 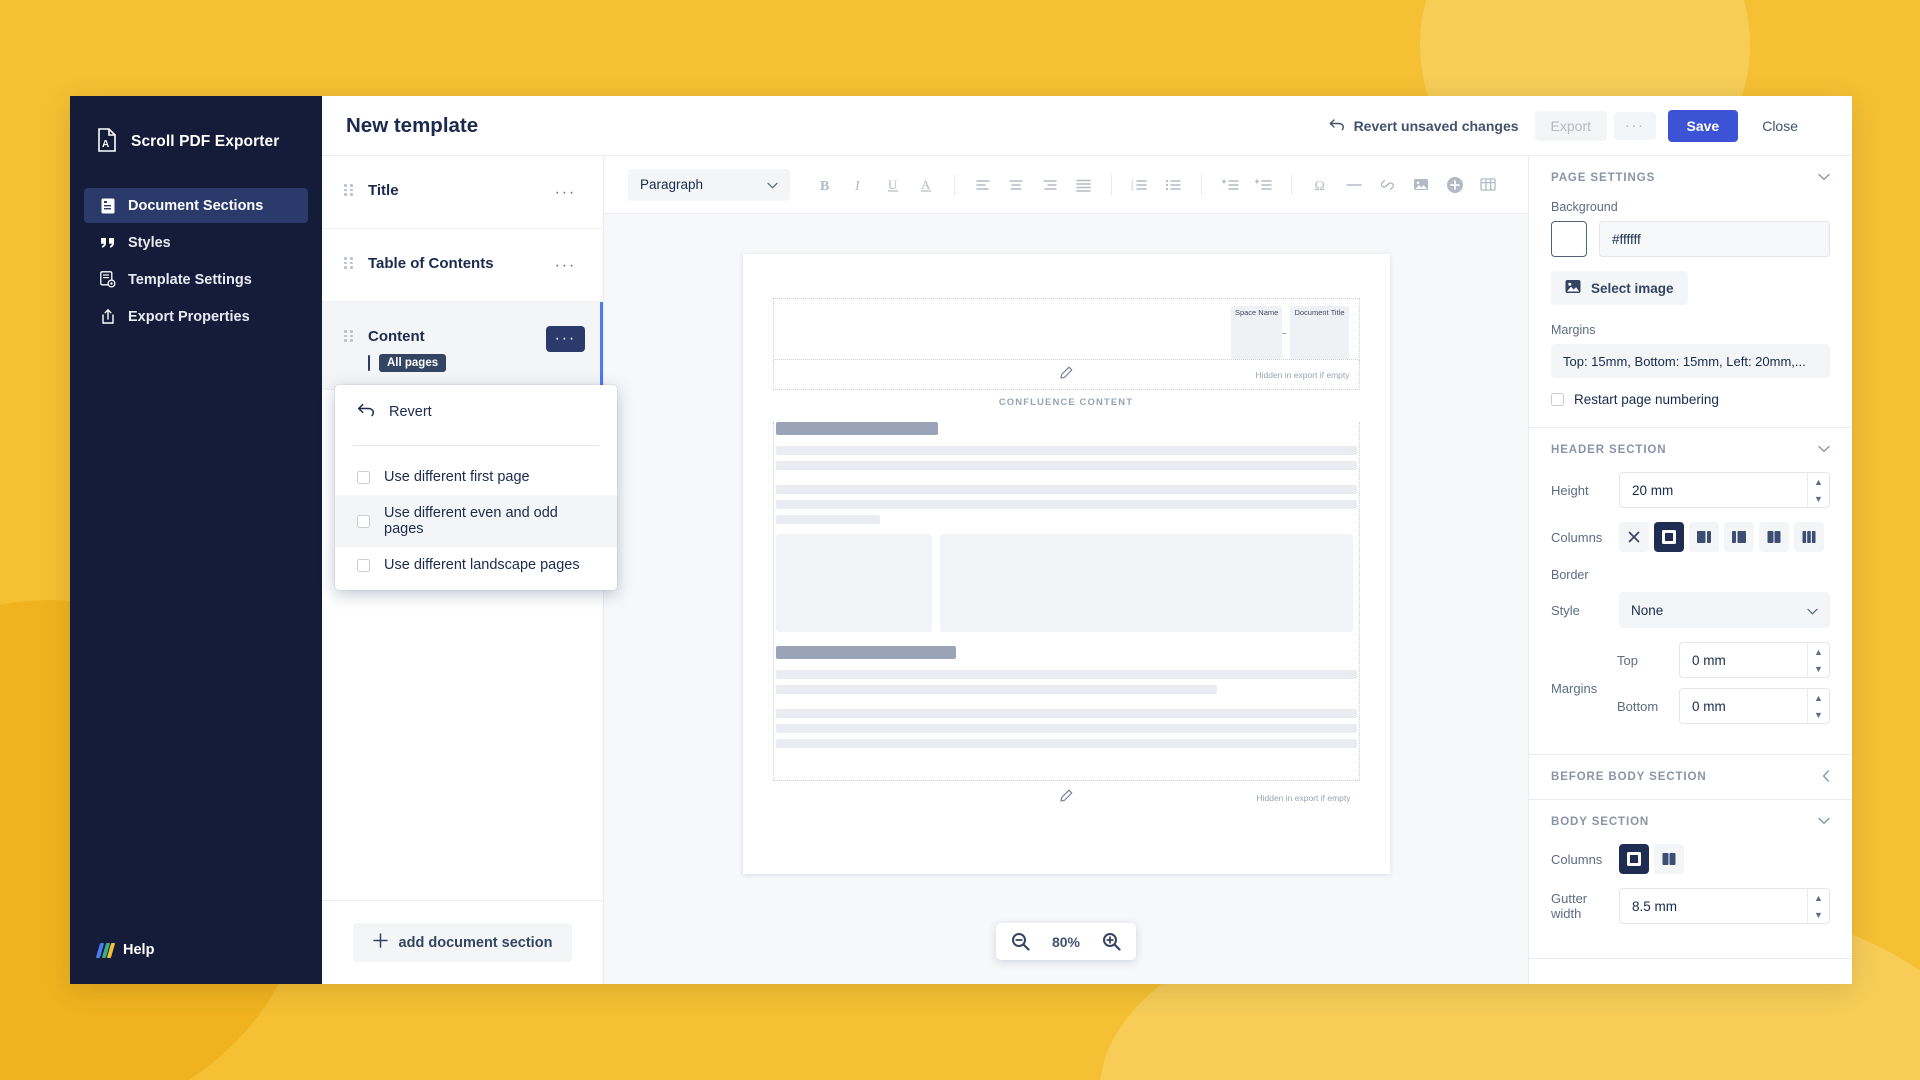 I want to click on columns-none-icon, so click(x=1634, y=537).